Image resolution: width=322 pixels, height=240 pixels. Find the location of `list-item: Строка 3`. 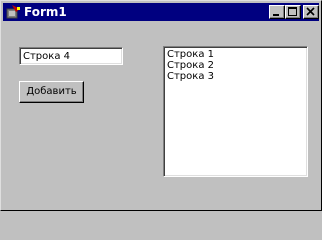

list-item: Строка 3 is located at coordinates (237, 76).